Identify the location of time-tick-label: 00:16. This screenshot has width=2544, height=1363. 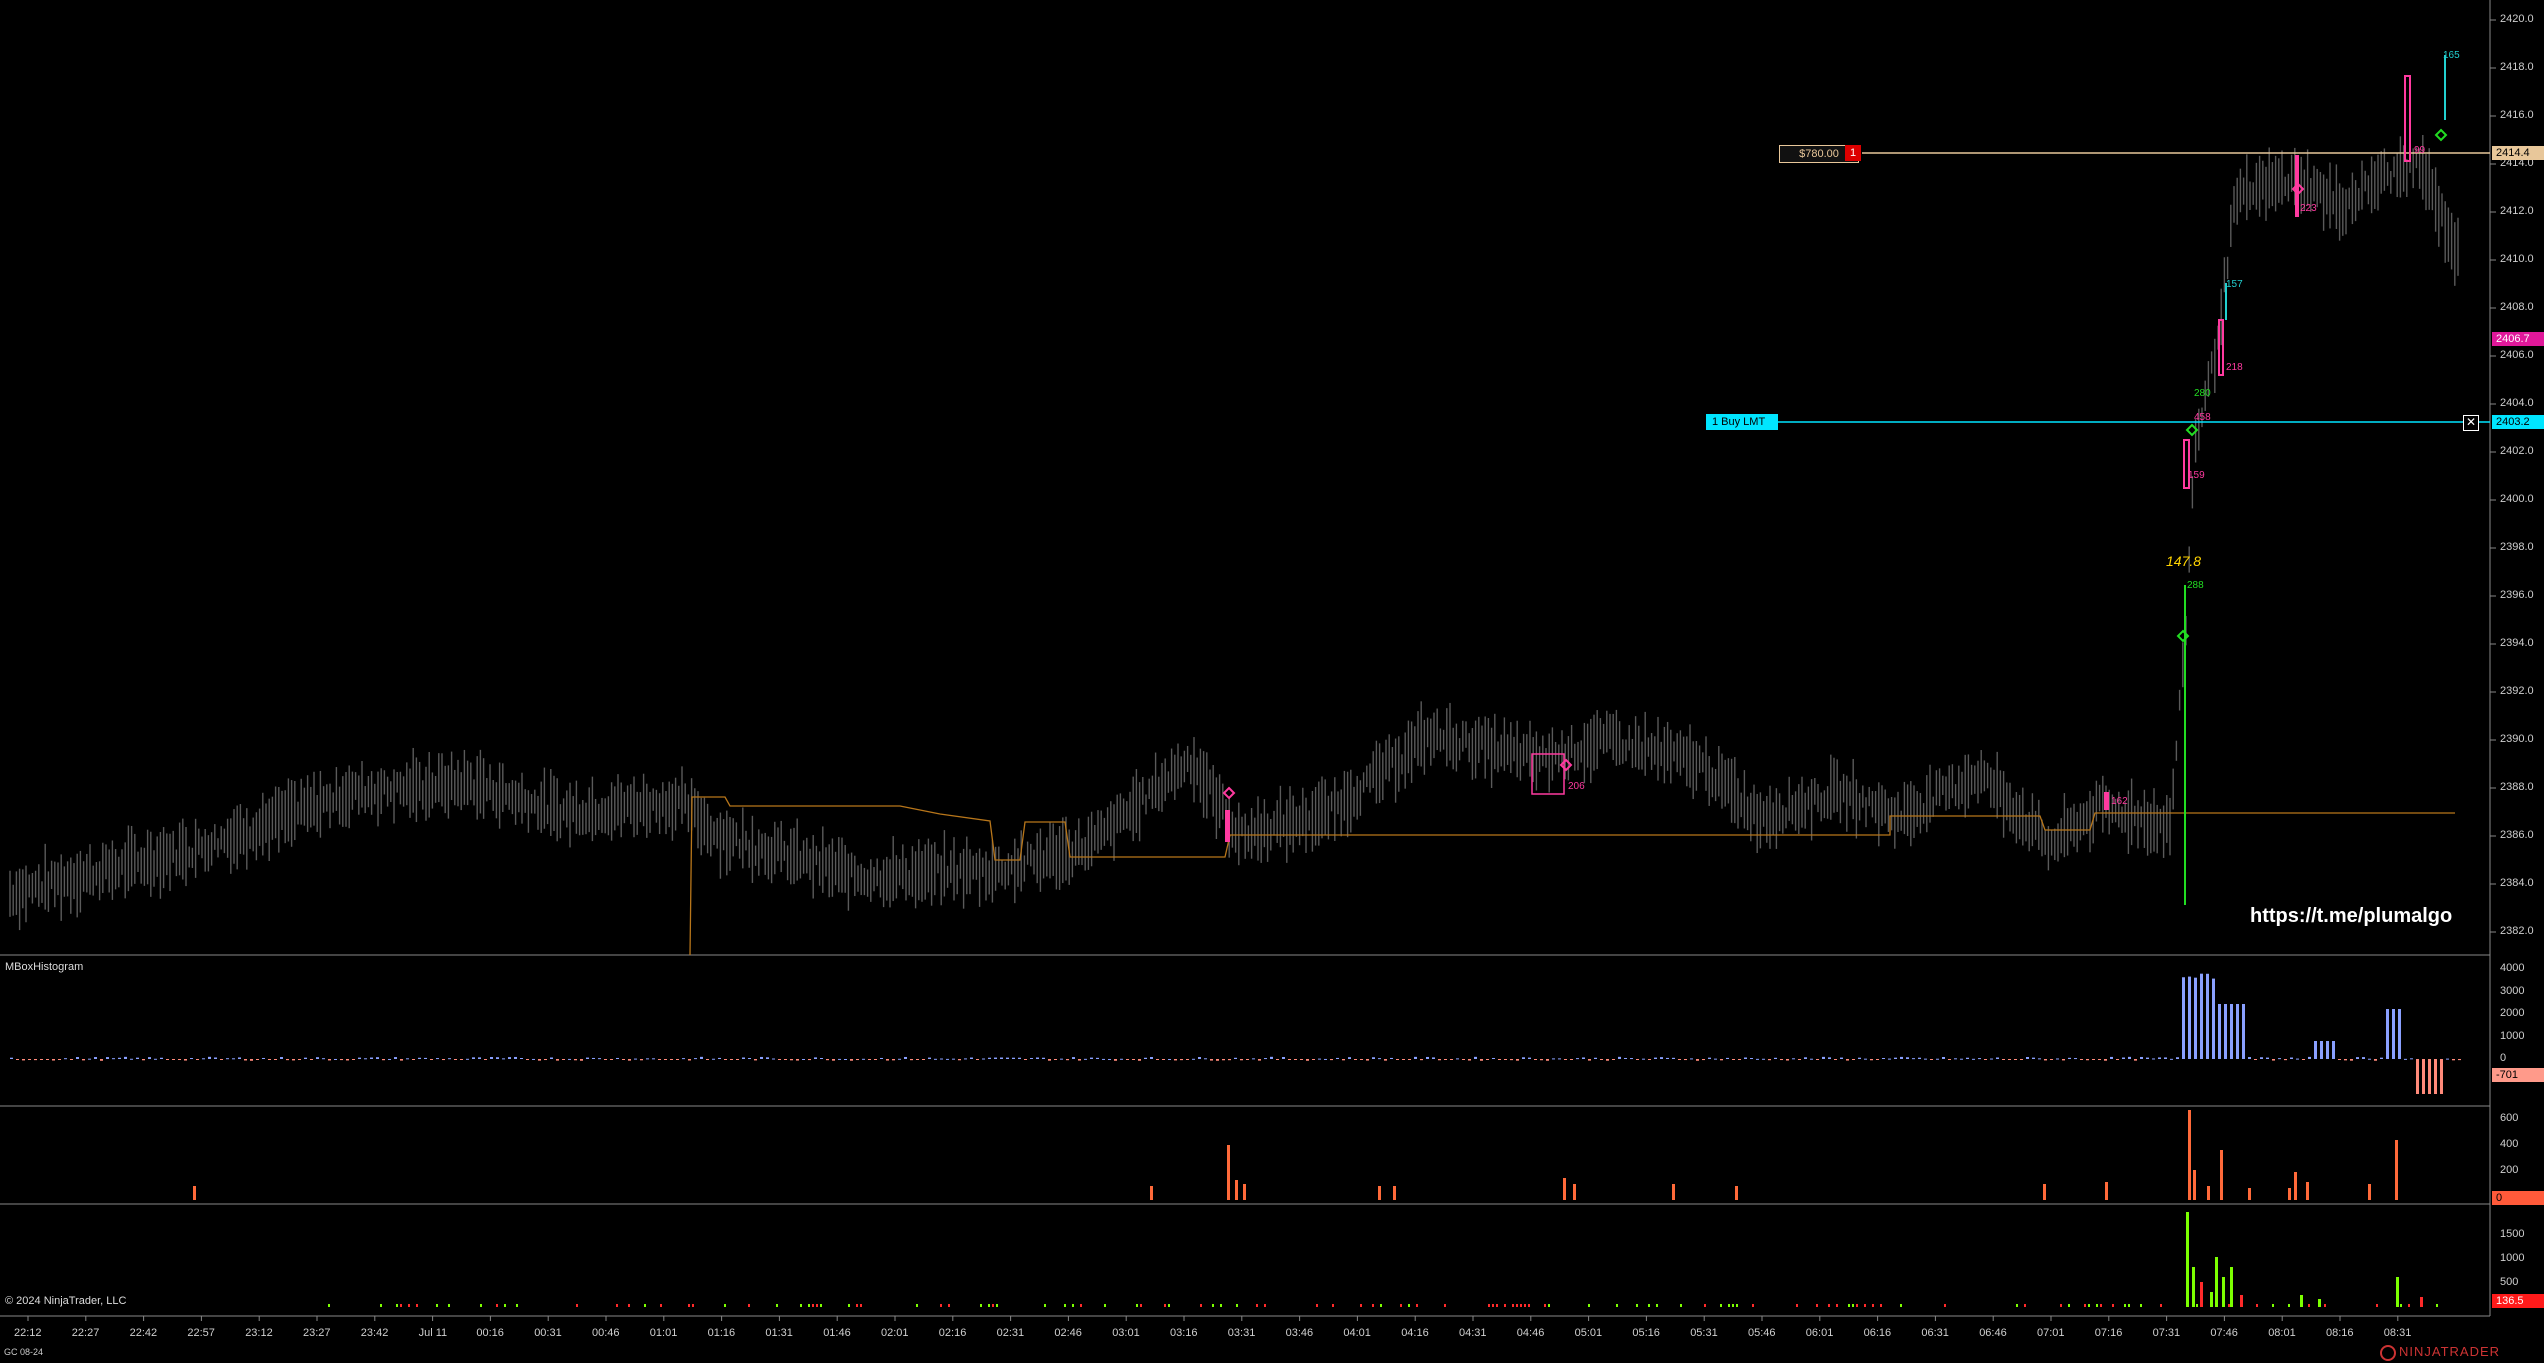
(490, 1333).